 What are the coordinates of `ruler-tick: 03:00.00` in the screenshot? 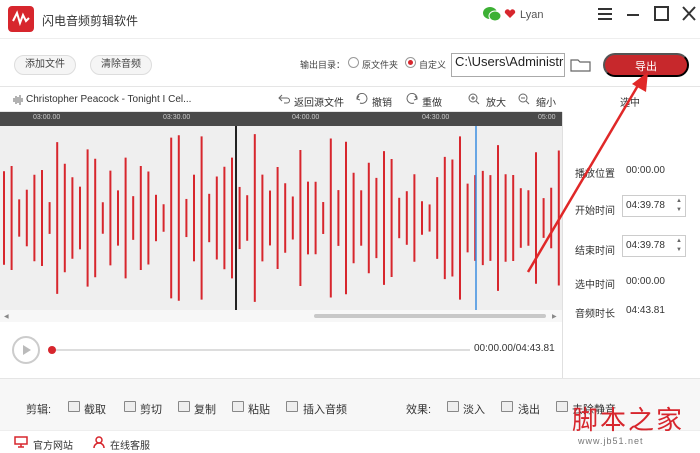 It's located at (47, 117).